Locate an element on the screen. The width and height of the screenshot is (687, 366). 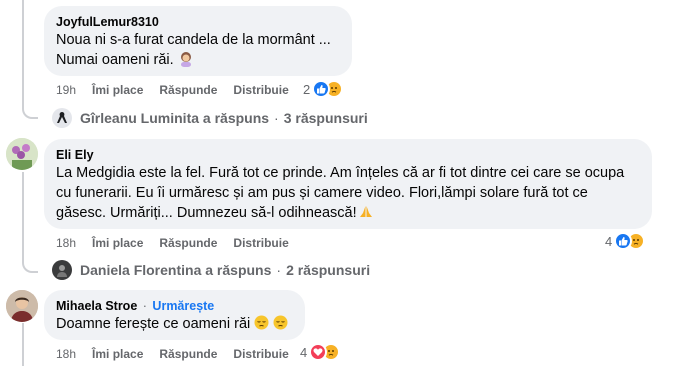
comment-actions: 19h Îmi place Răspunde Distribuie is located at coordinates (172, 90).